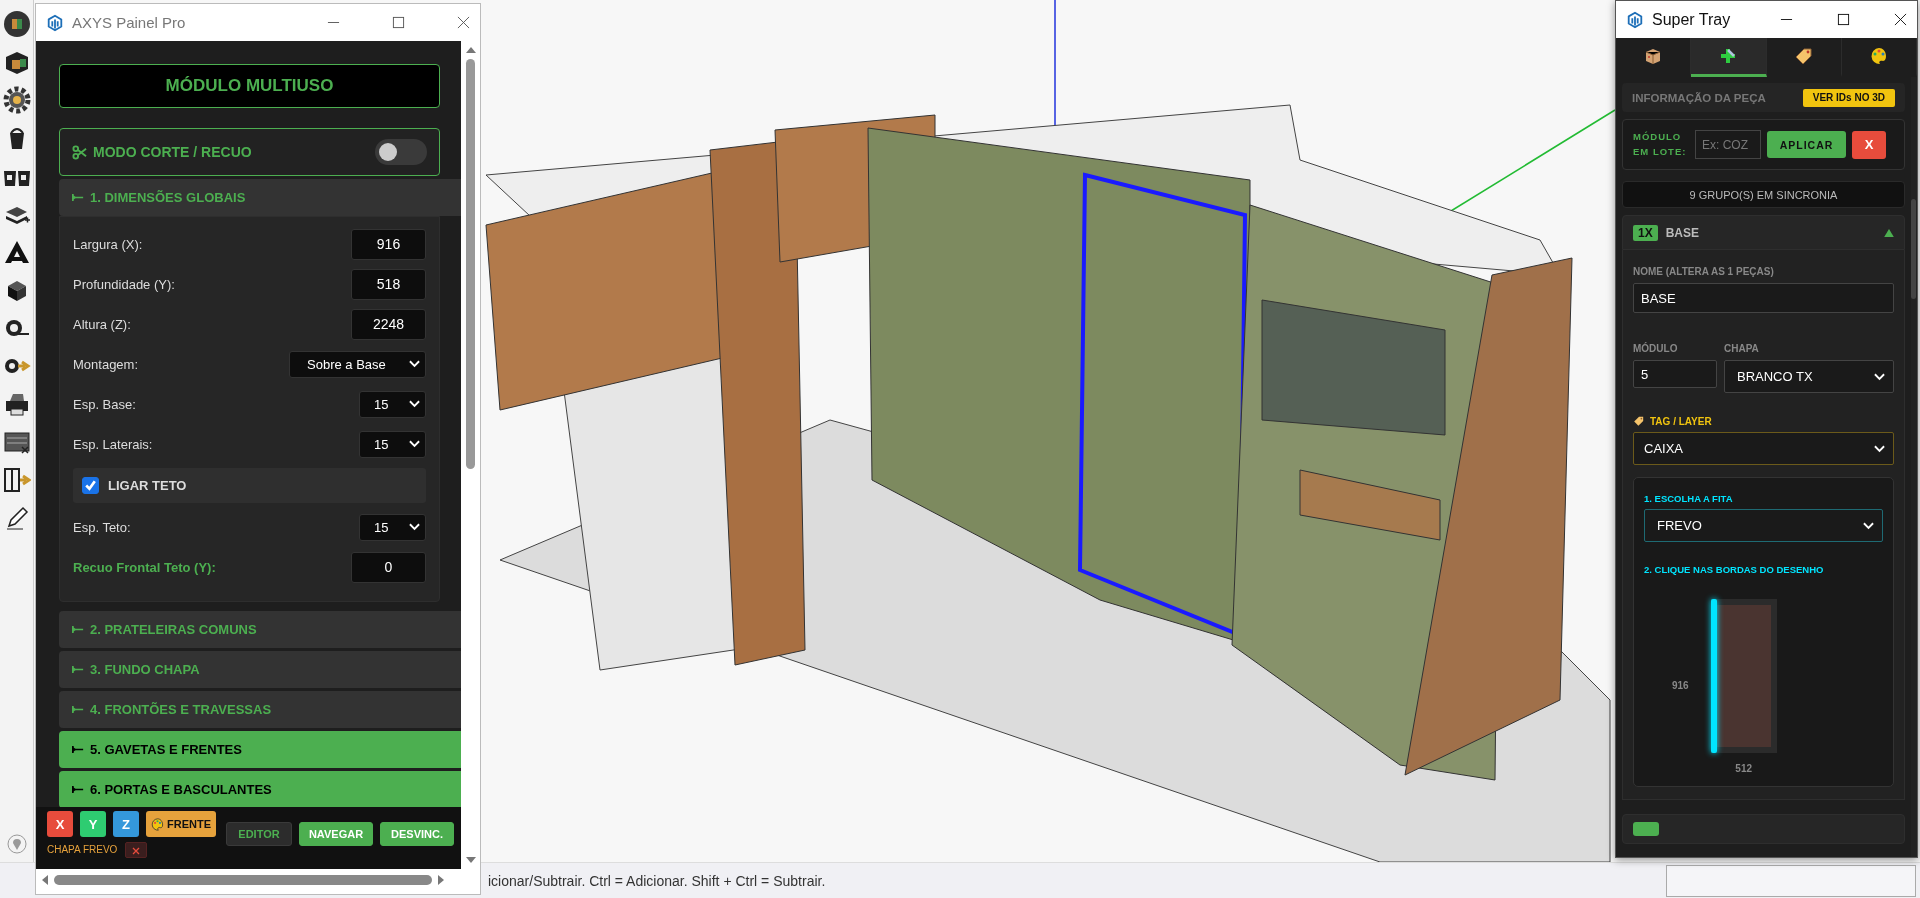 This screenshot has height=898, width=1920. I want to click on batch-input: Ex: COZ, so click(1728, 144).